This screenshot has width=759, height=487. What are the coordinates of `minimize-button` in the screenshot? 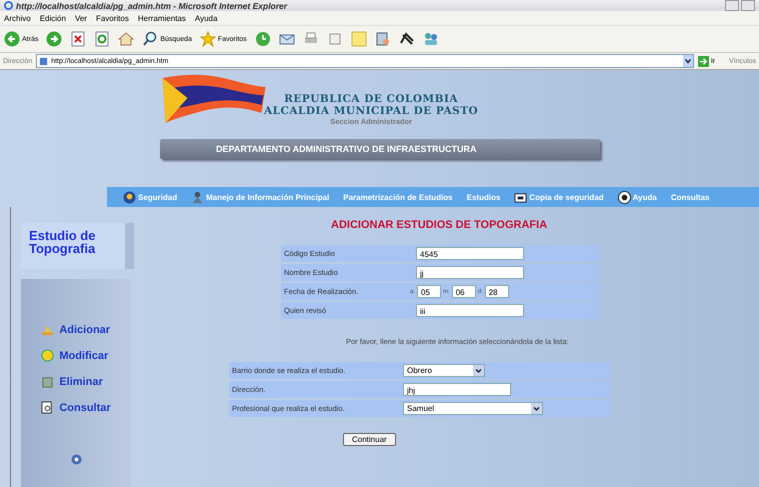 It's located at (732, 5).